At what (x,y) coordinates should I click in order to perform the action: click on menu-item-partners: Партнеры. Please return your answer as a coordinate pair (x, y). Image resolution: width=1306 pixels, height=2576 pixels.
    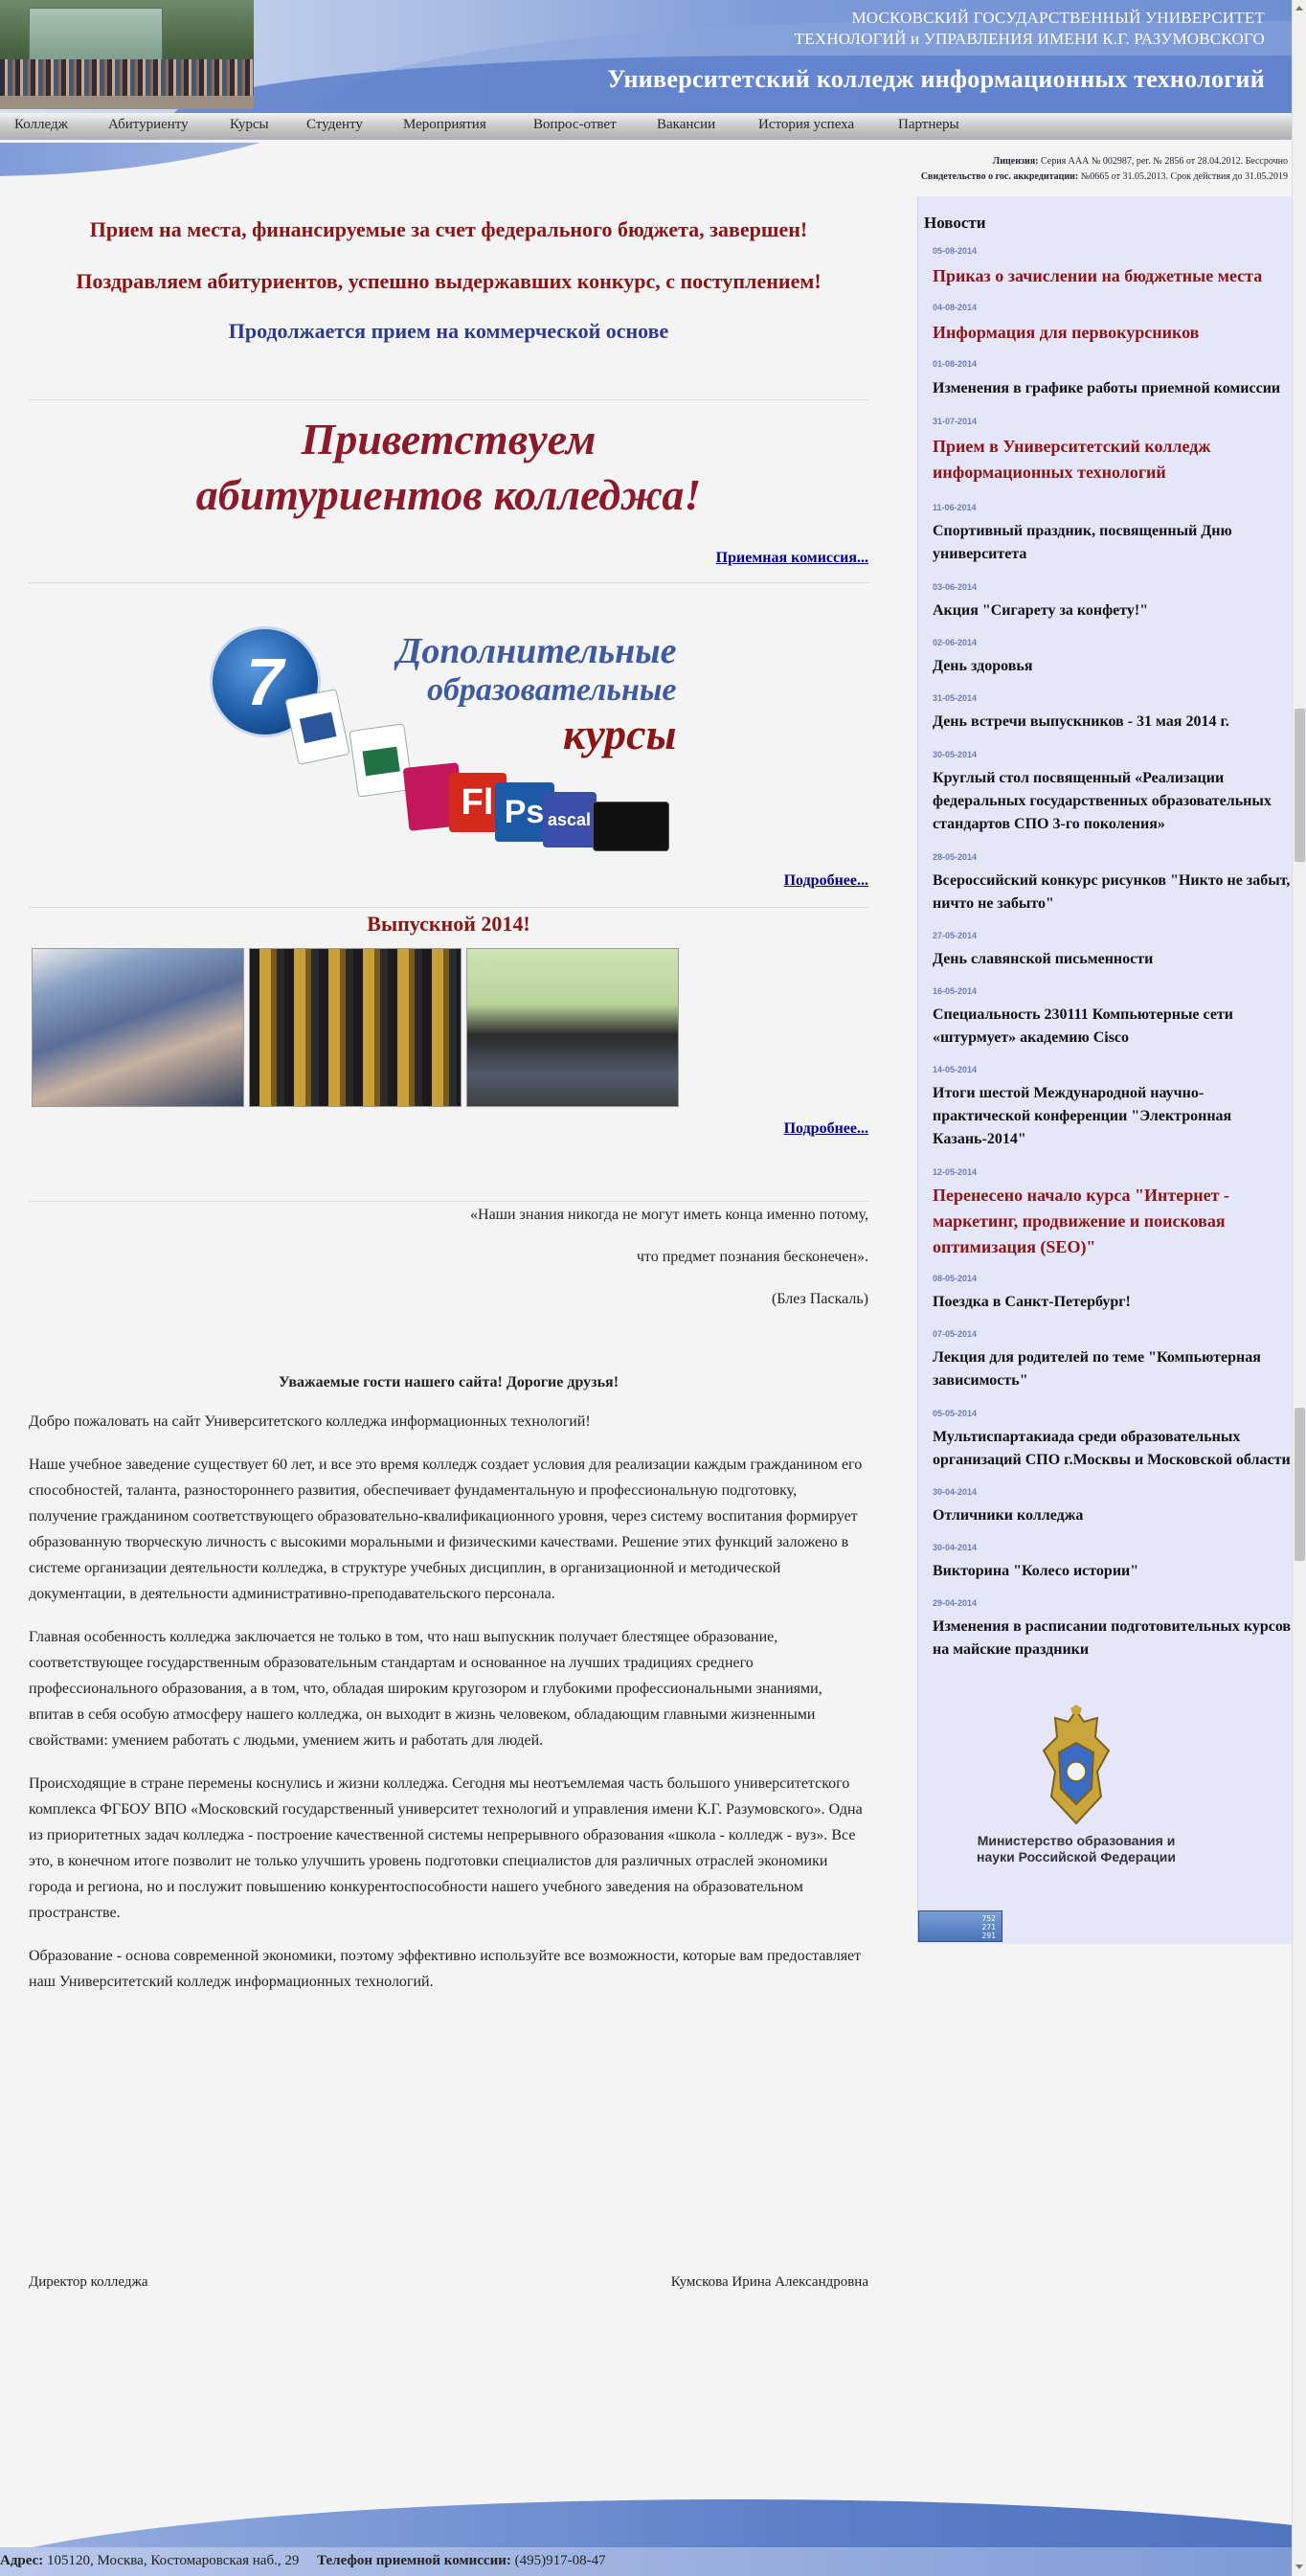
    Looking at the image, I should click on (929, 125).